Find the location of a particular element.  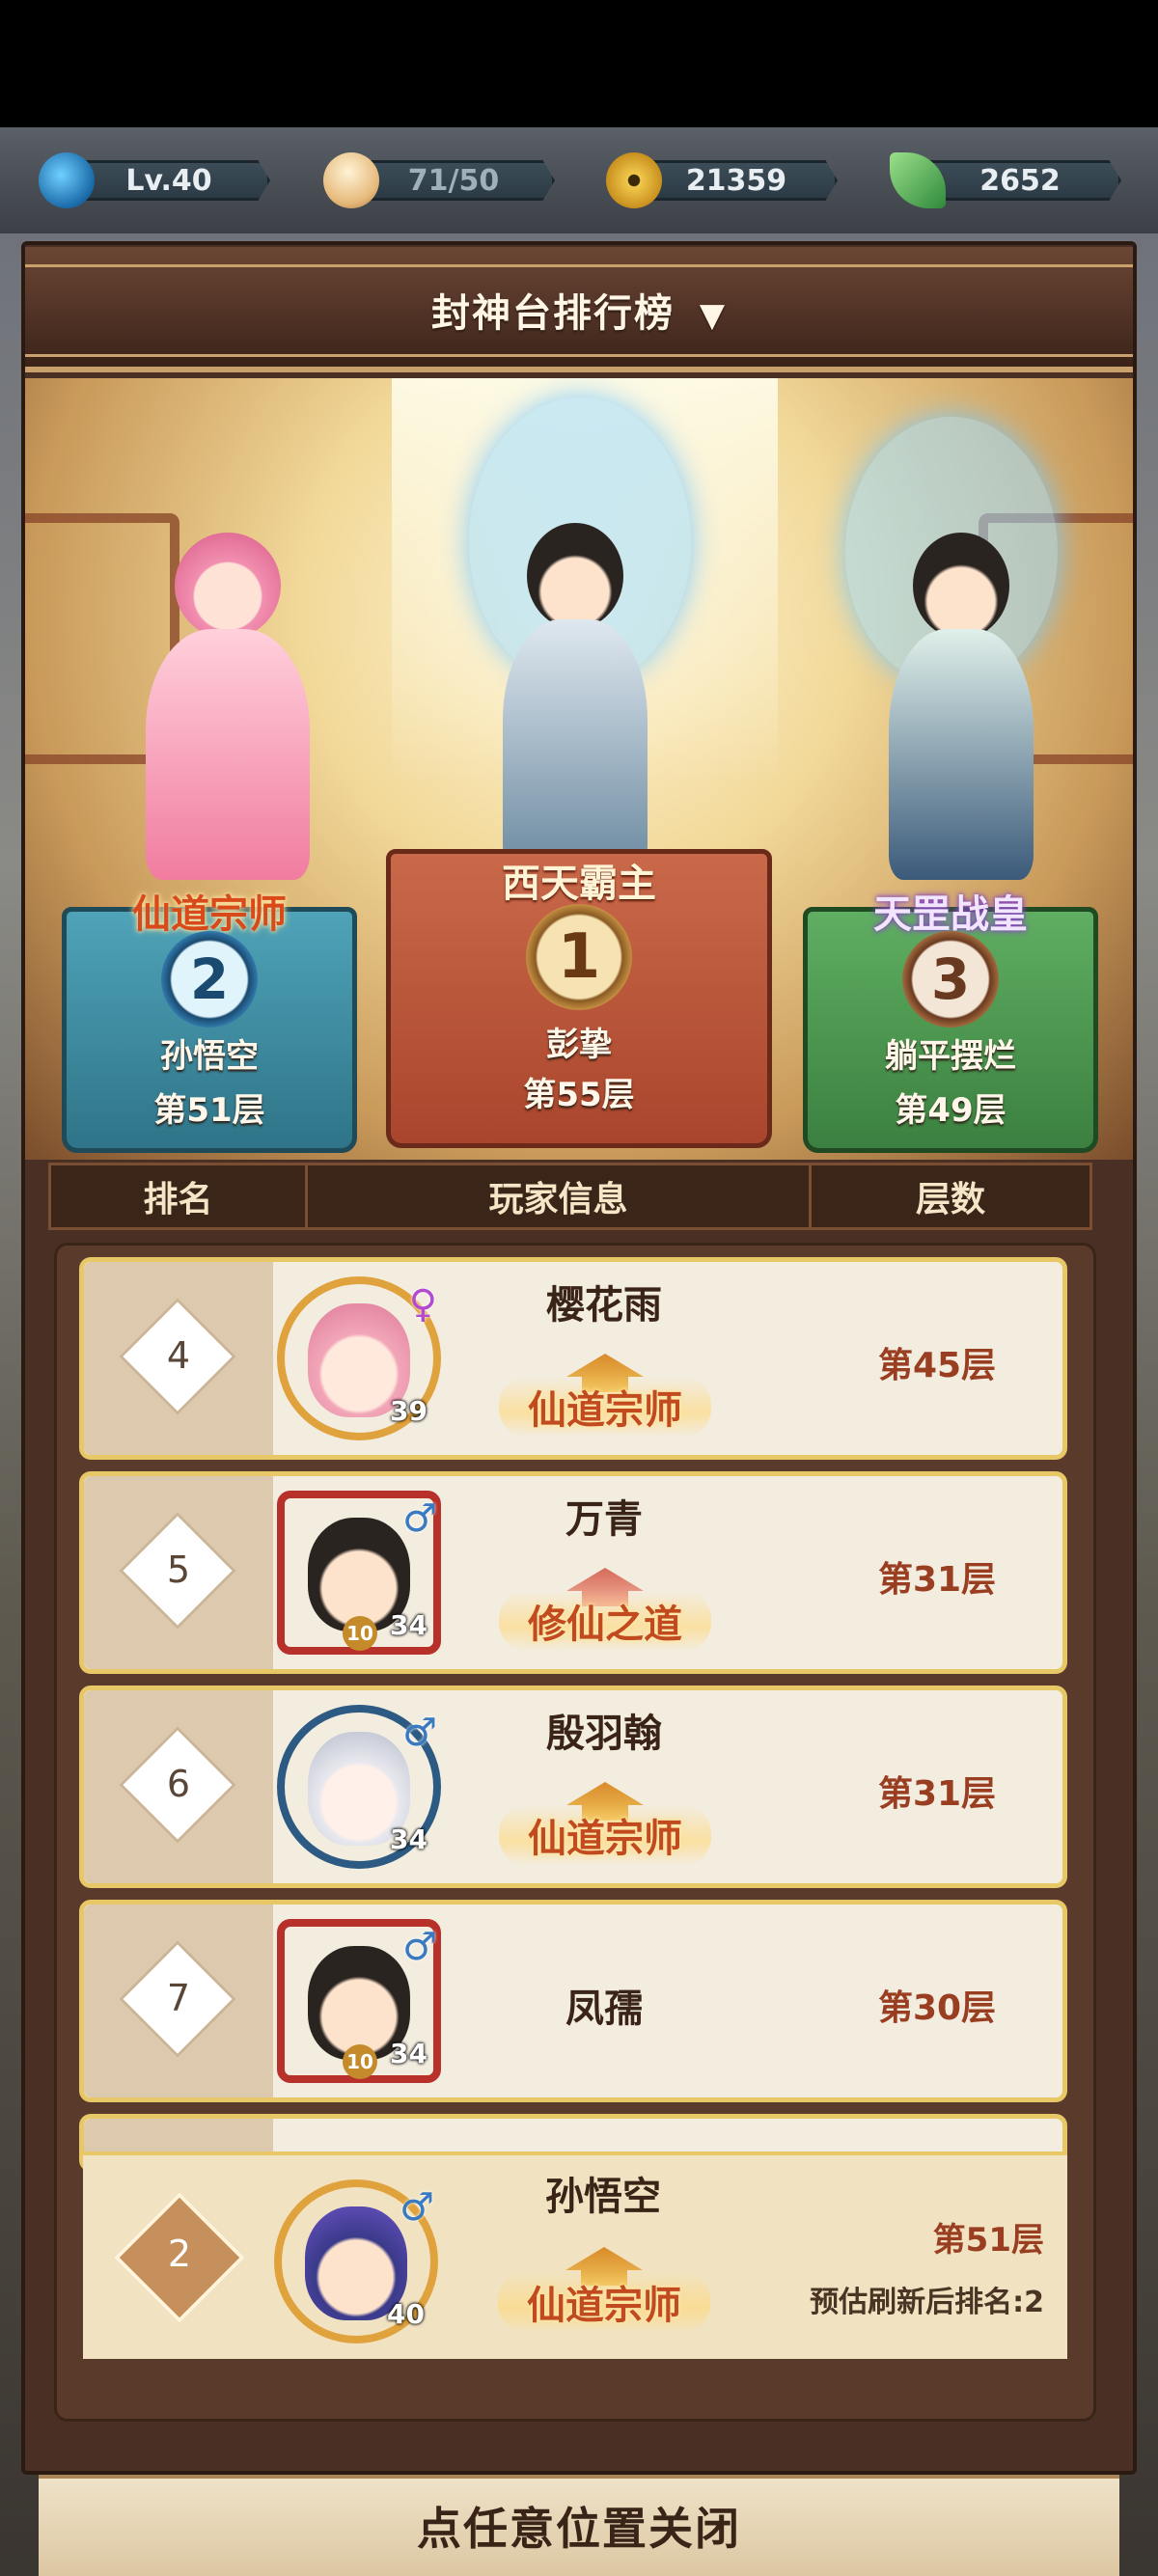

avatar: ♂ 34 is located at coordinates (359, 1787).